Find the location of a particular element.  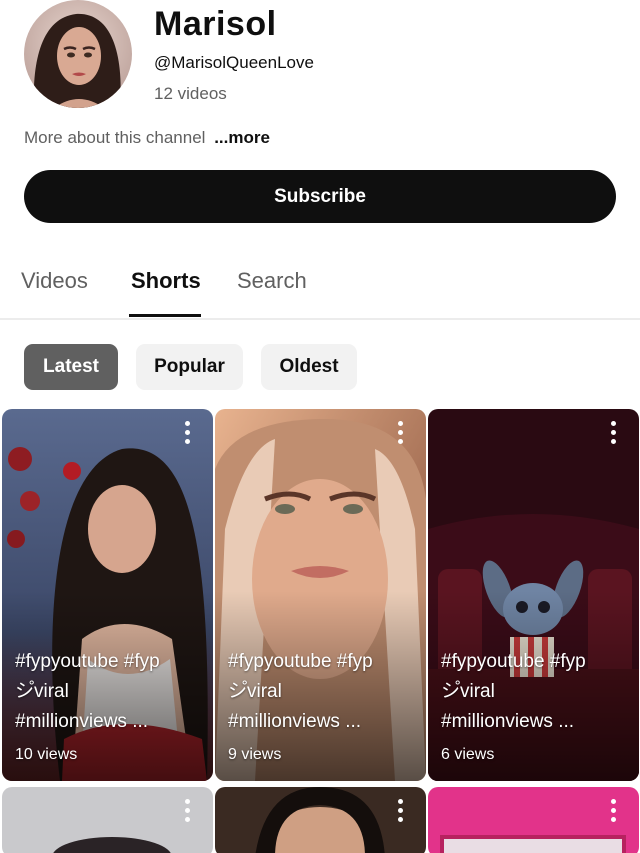

tab-videos: Videos is located at coordinates (54, 281).